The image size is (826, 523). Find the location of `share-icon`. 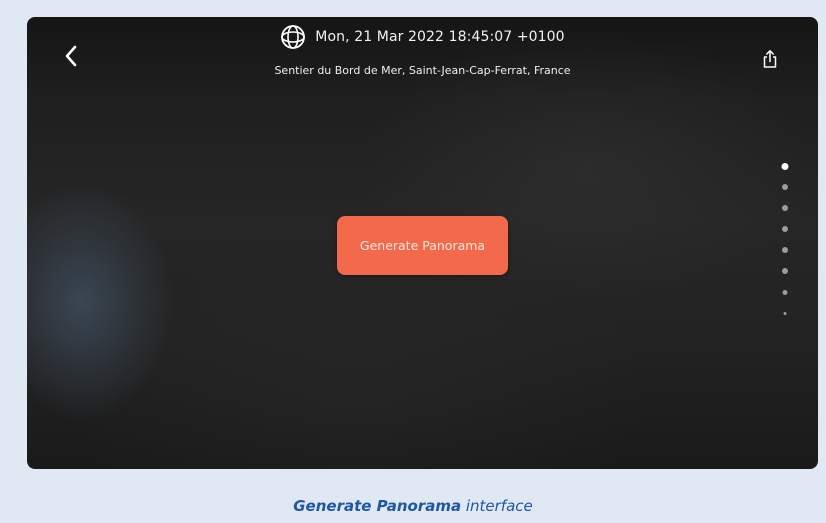

share-icon is located at coordinates (770, 59).